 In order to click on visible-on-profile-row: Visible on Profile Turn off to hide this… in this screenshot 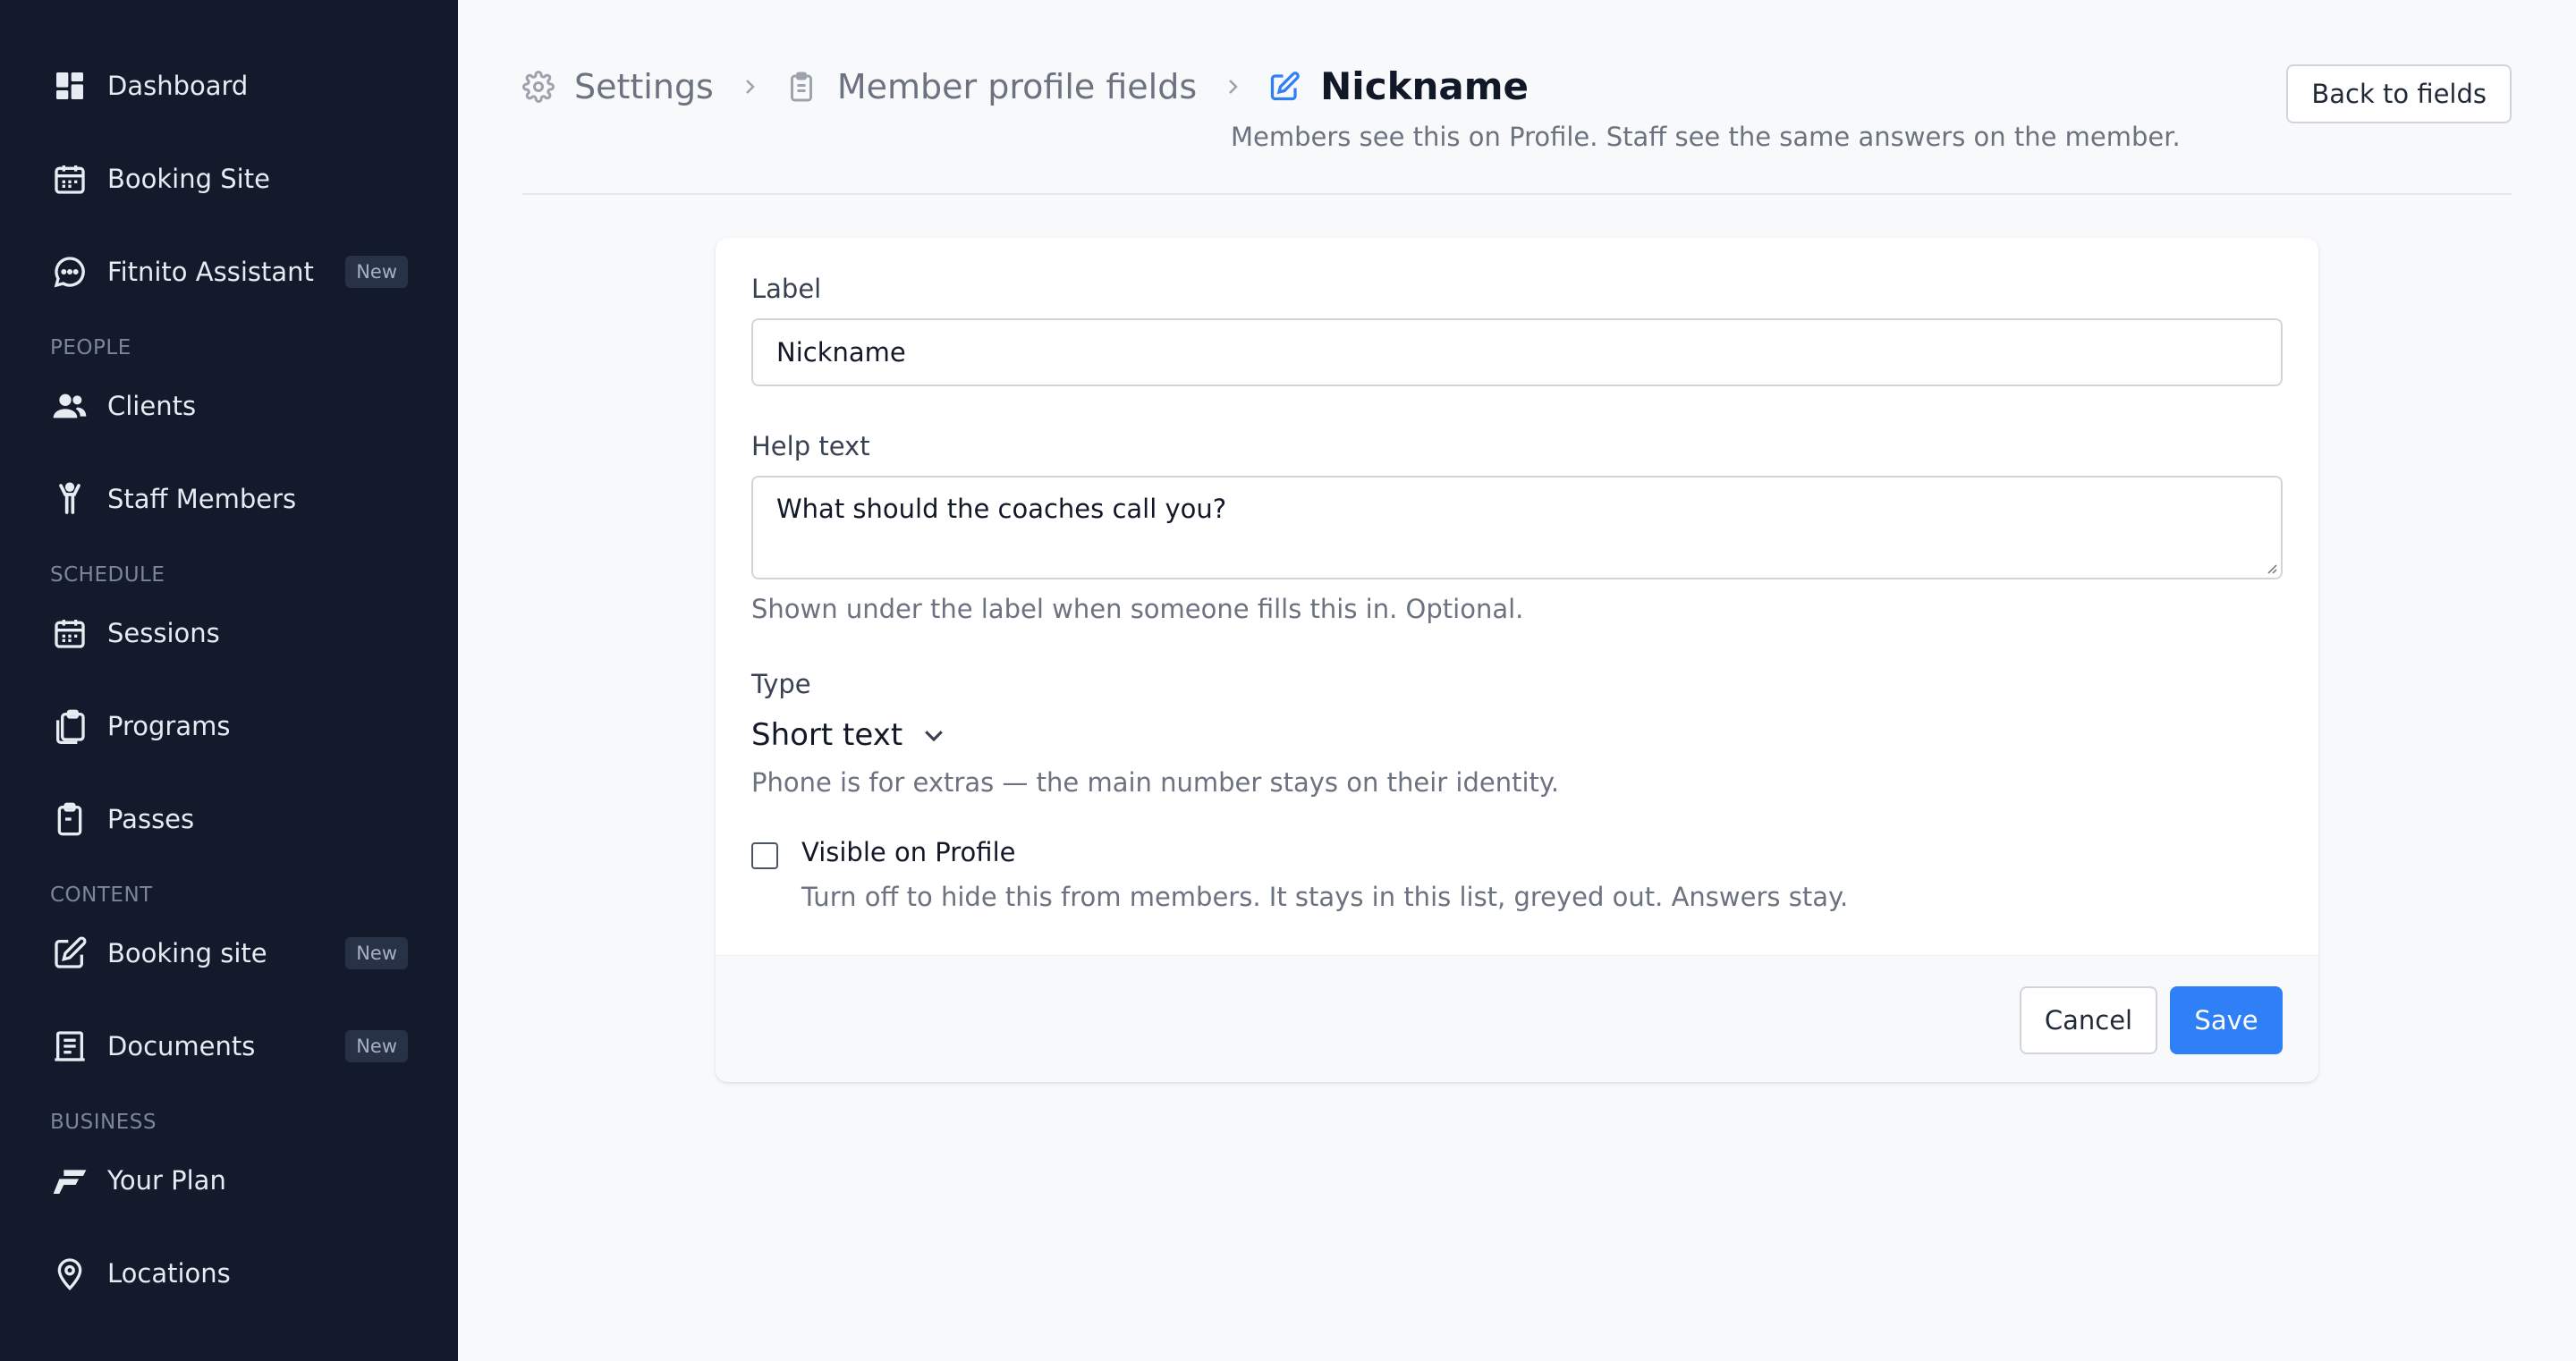, I will do `click(1517, 874)`.